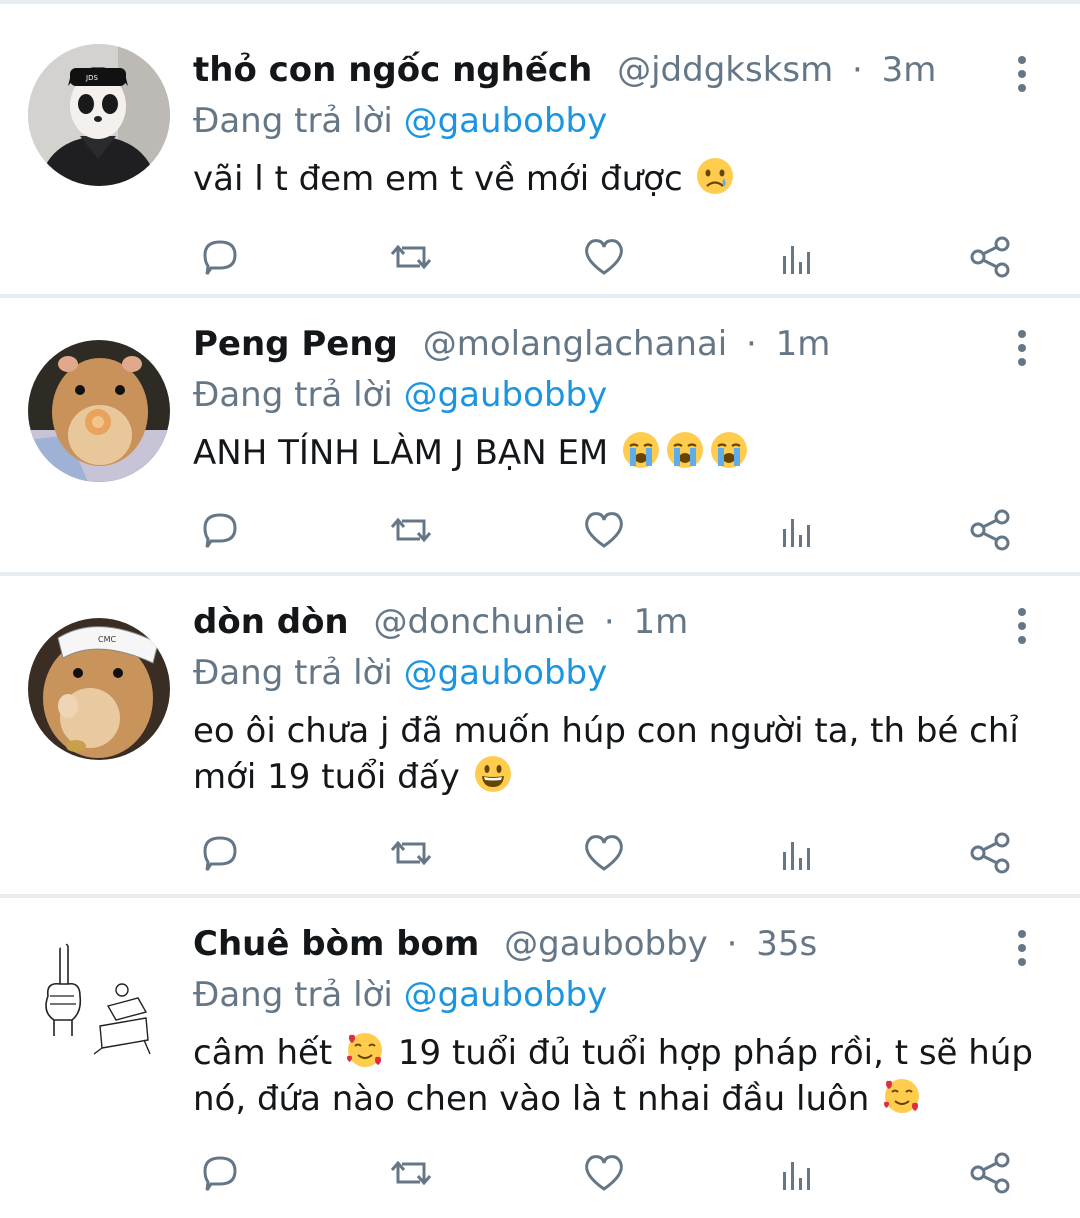 Image resolution: width=1080 pixels, height=1218 pixels. Describe the element at coordinates (271, 622) in the screenshot. I see `display-name: dòn dòn` at that location.